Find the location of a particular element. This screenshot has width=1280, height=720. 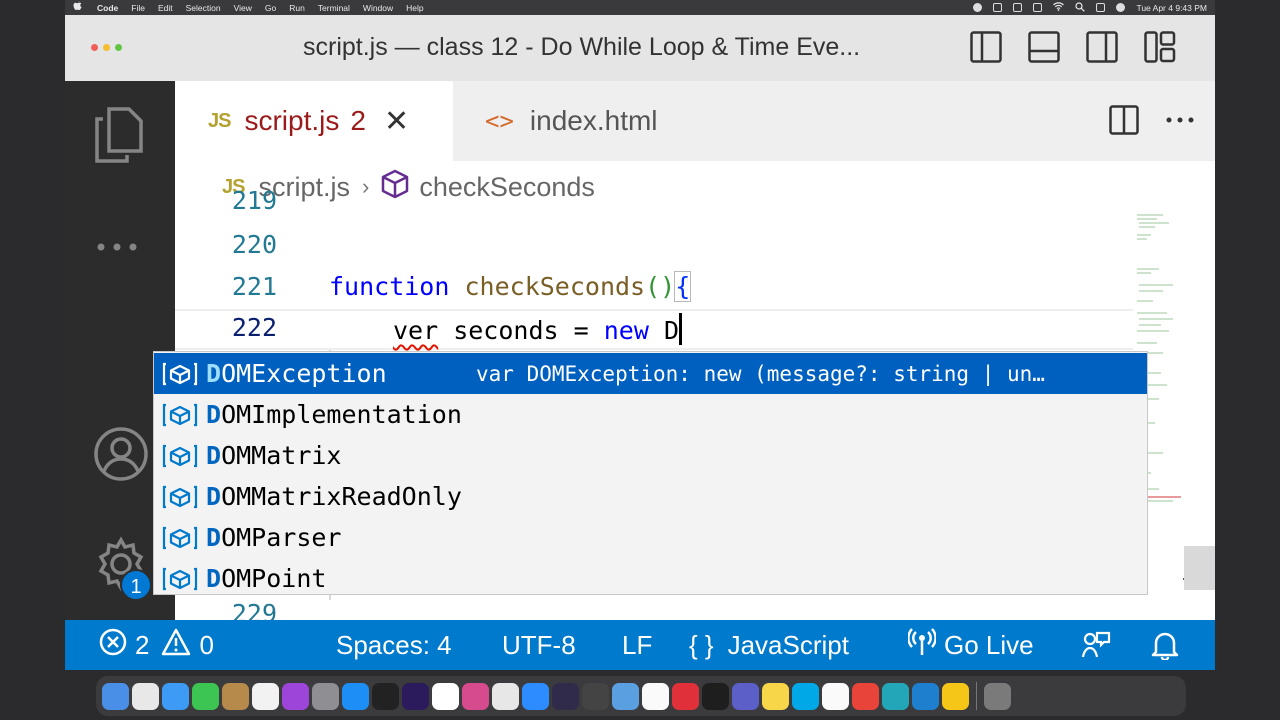

menu-selection: Selection is located at coordinates (203, 8).